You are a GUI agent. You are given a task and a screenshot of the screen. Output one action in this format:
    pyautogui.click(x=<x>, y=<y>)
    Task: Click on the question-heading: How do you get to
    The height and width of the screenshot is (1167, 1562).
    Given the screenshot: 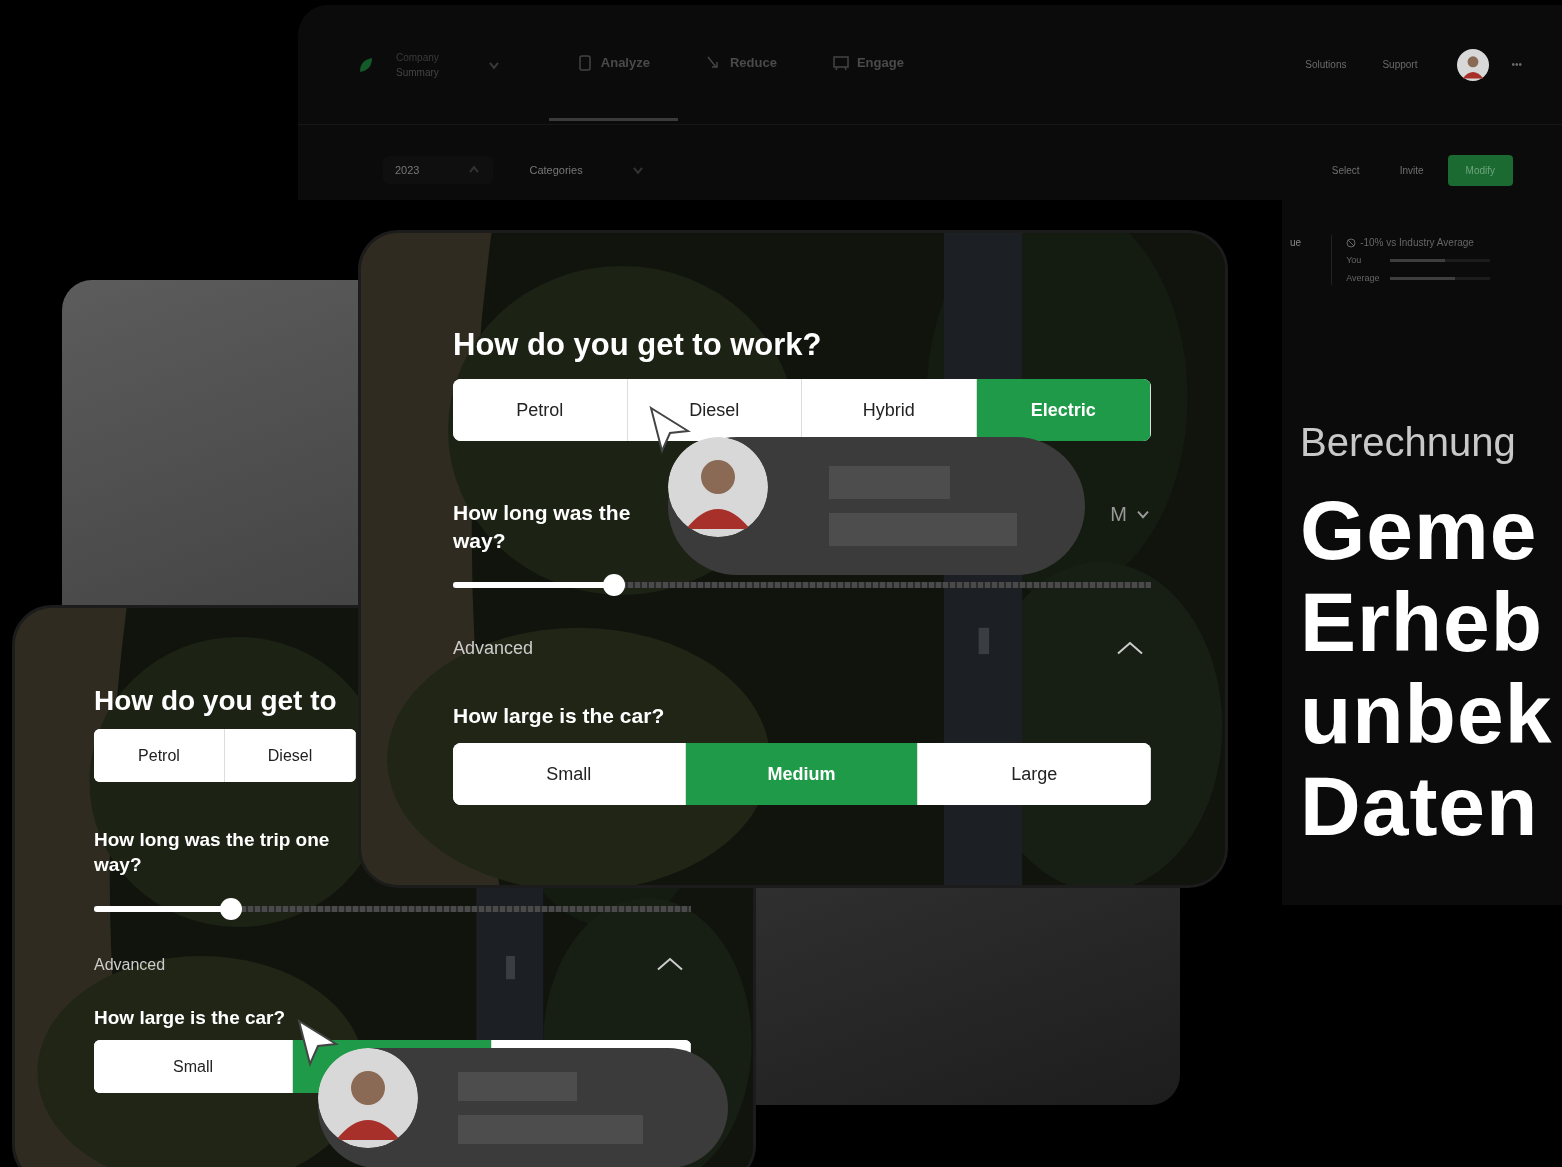 What is the action you would take?
    pyautogui.click(x=215, y=701)
    